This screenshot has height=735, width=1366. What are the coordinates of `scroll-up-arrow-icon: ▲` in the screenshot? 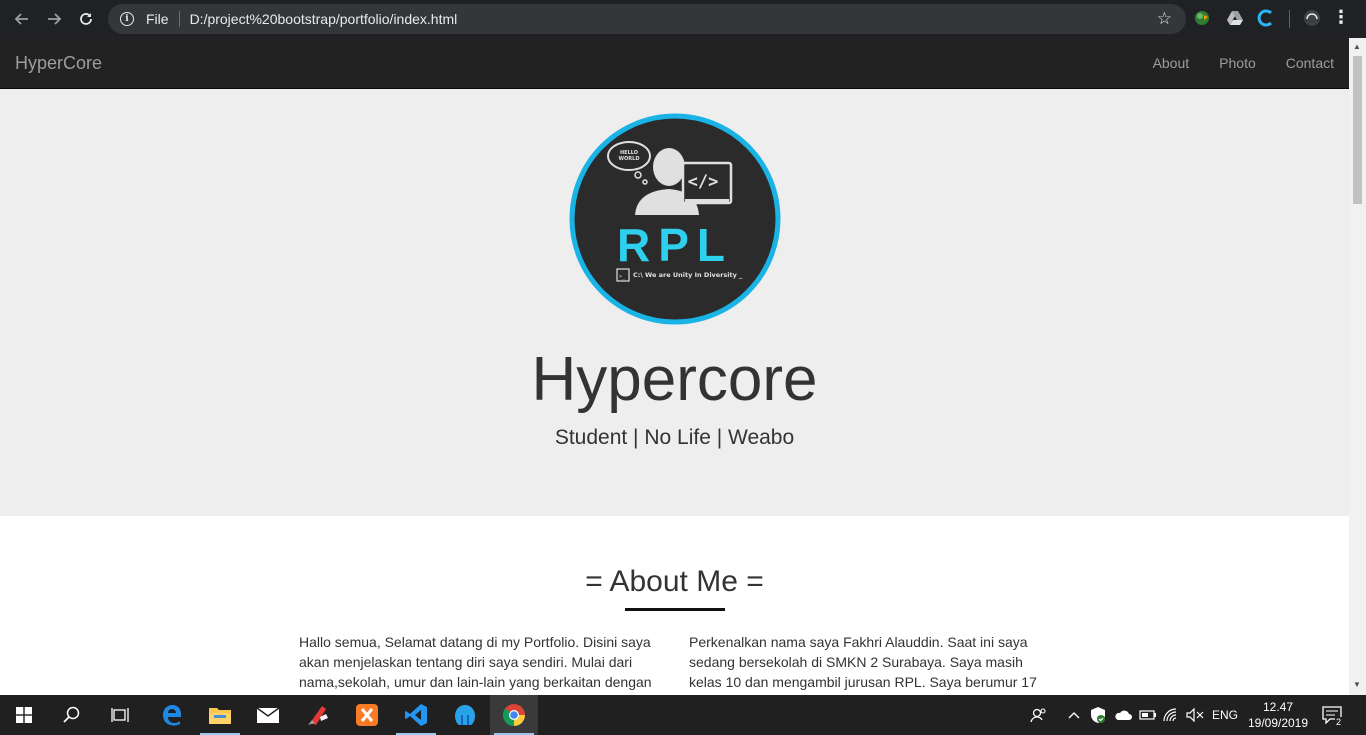 It's located at (1357, 46).